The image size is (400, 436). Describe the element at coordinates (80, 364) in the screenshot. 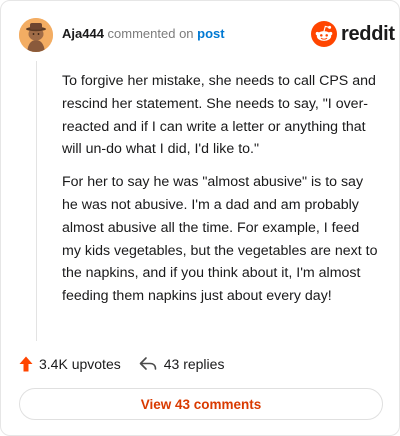

I see `upvote-count: 3.4K upvotes` at that location.